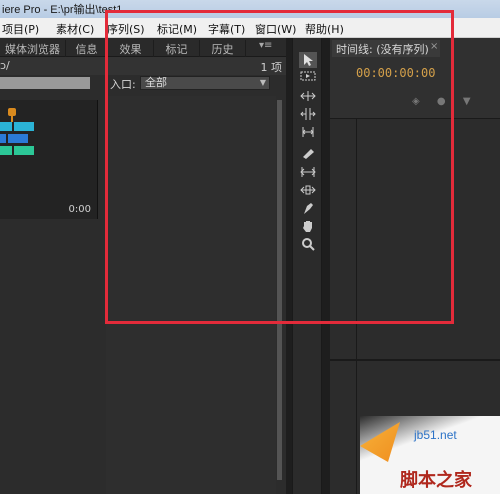  Describe the element at coordinates (467, 101) in the screenshot. I see `set-marker-icon: ▼` at that location.